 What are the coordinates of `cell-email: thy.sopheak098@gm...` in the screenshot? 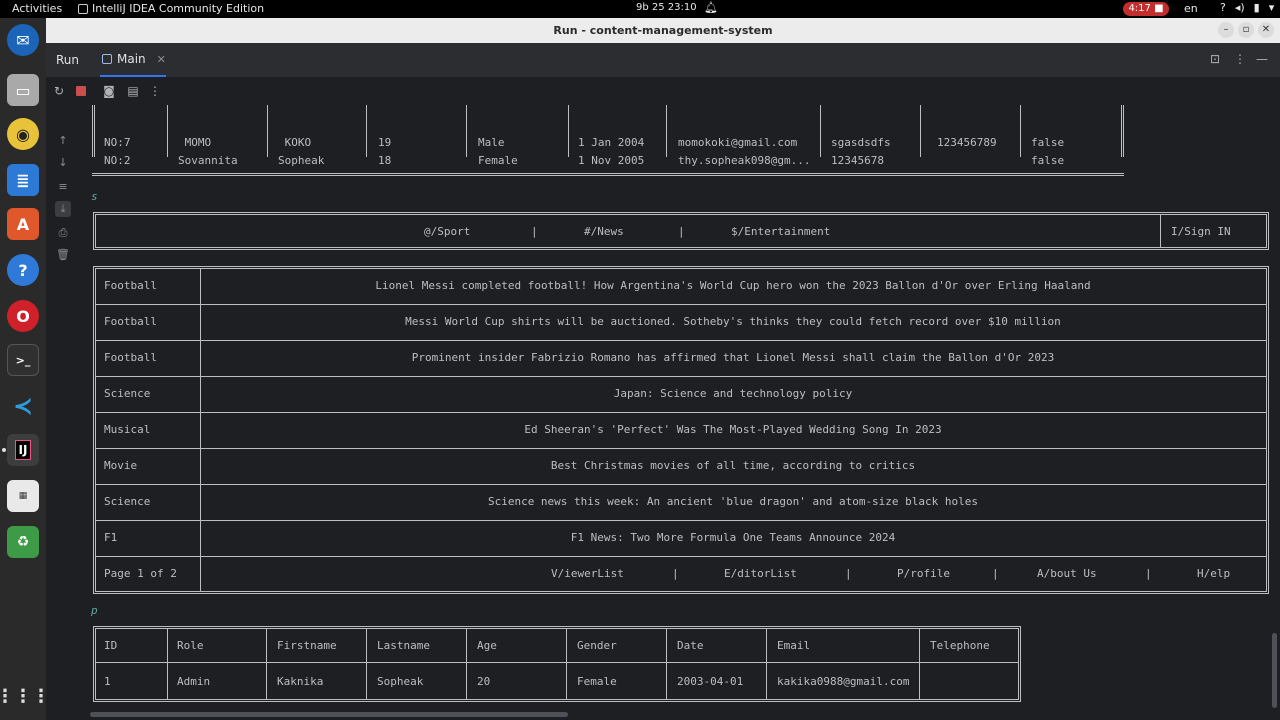 It's located at (744, 160).